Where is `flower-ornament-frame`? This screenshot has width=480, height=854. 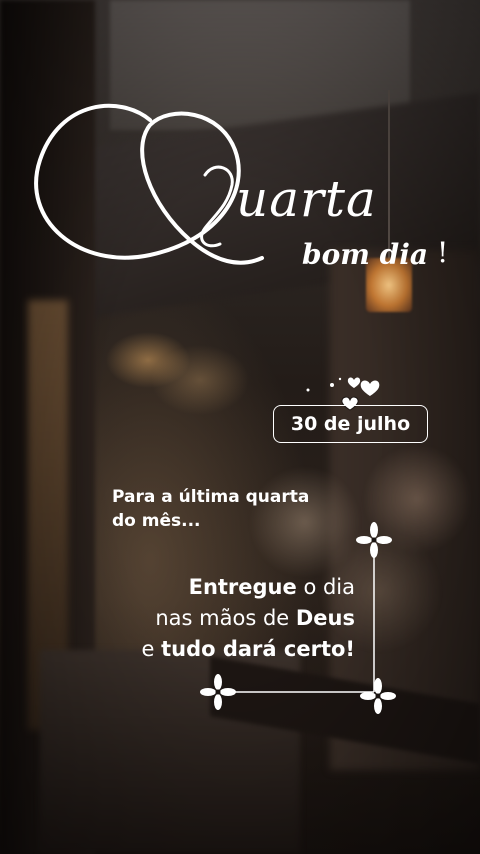
flower-ornament-frame is located at coordinates (298, 618).